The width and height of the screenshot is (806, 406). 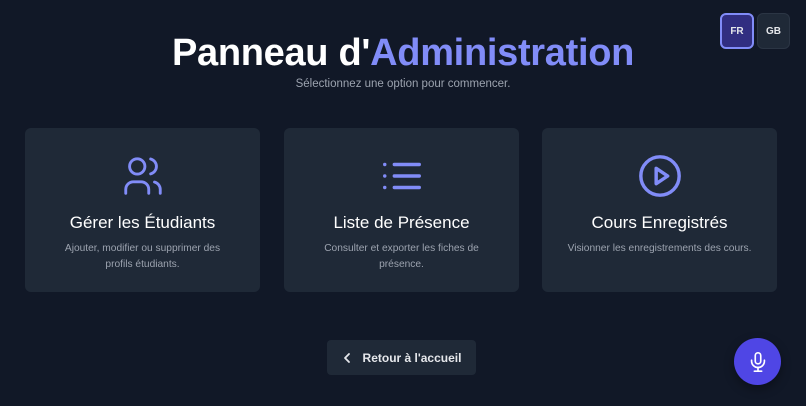 What do you see at coordinates (502, 53) in the screenshot?
I see `title-accent: Administration` at bounding box center [502, 53].